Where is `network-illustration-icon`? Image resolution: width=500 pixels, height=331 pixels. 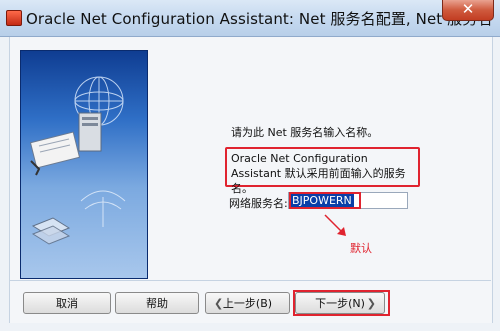
network-illustration-icon is located at coordinates (77, 160).